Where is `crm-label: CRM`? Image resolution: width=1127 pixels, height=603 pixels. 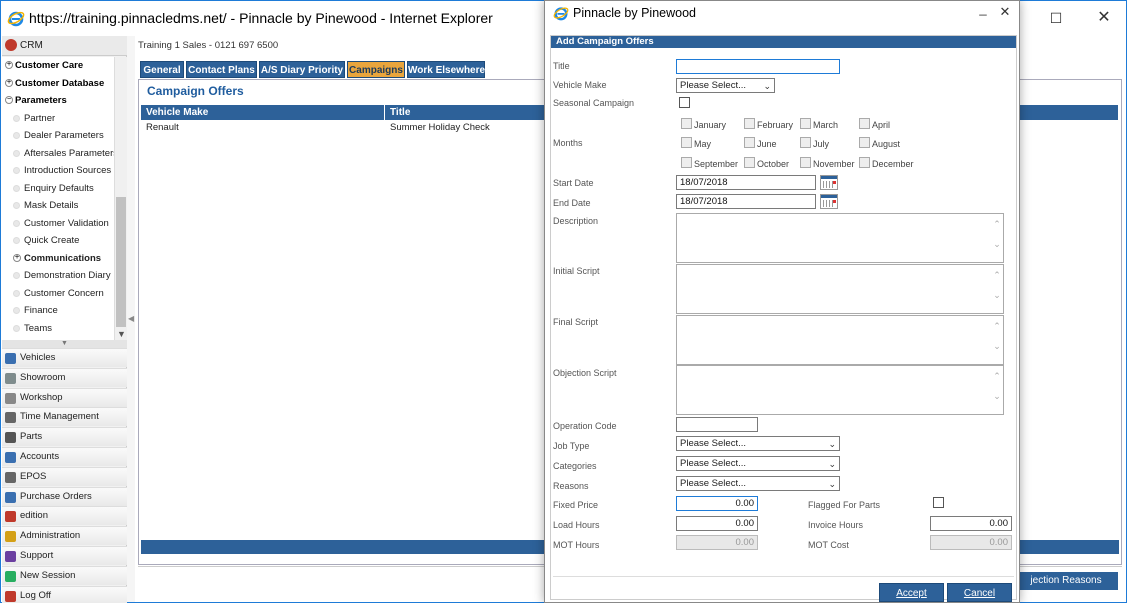
crm-label: CRM is located at coordinates (31, 45).